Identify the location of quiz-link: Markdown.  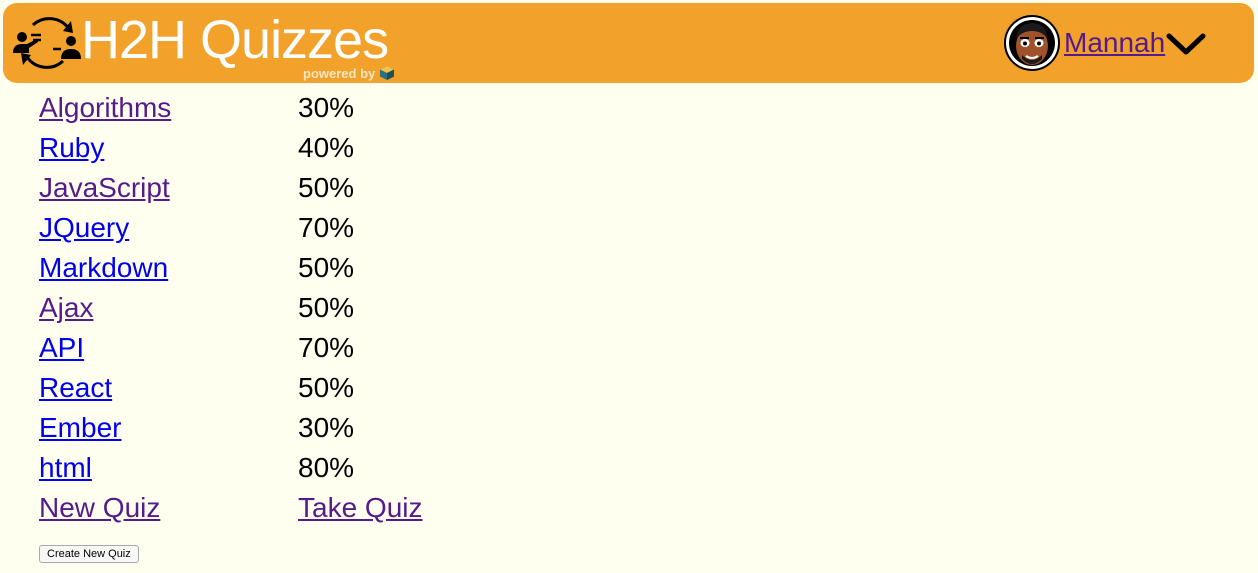
(103, 267).